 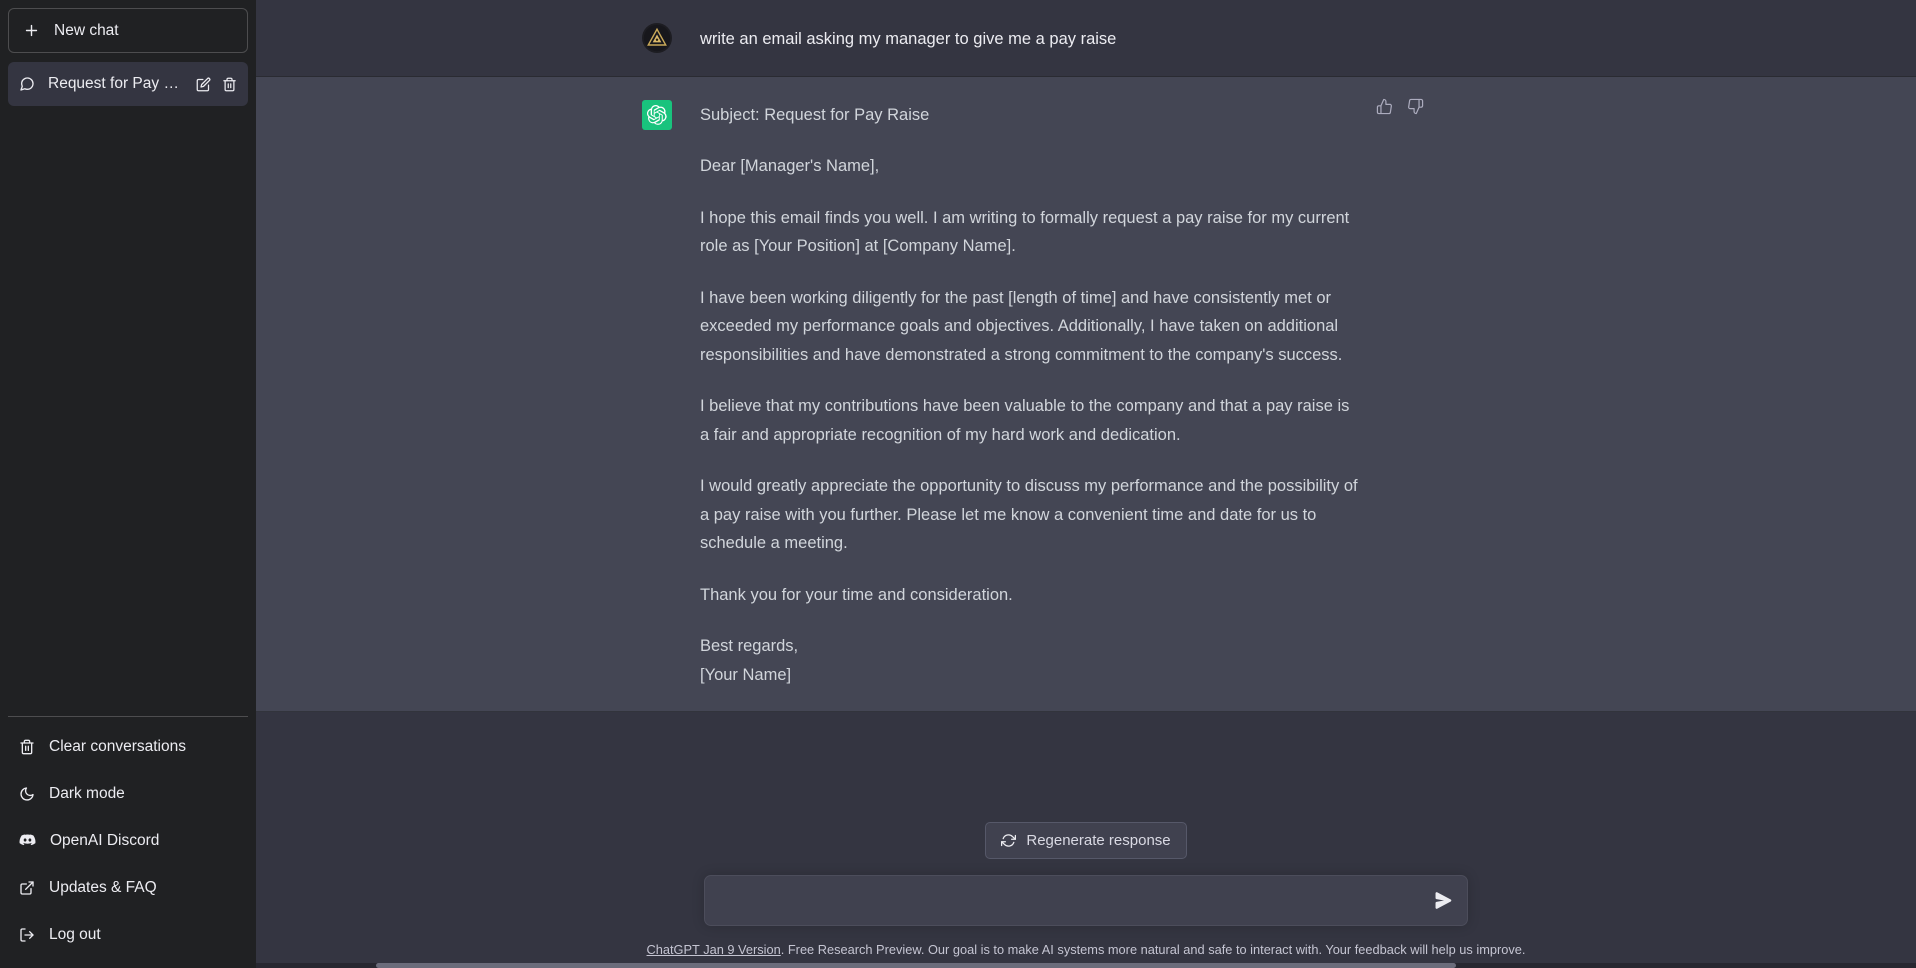 I want to click on composer-box, so click(x=1086, y=900).